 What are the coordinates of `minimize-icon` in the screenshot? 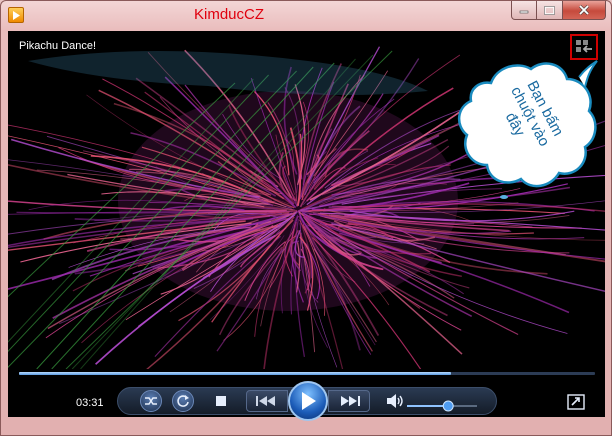 It's located at (524, 12).